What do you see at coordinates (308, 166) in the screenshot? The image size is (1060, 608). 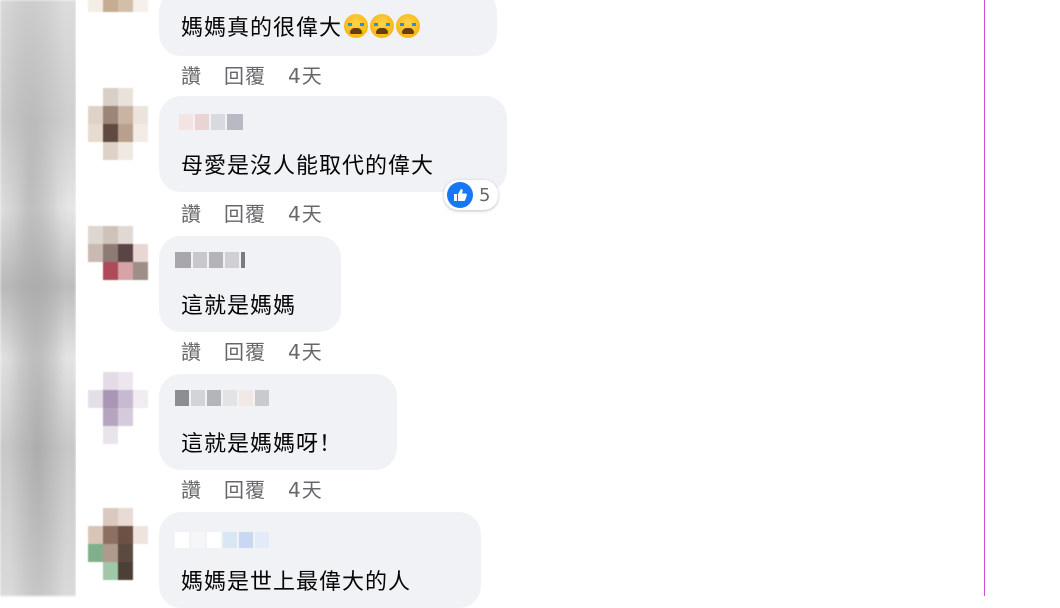 I see `comment-text: 母愛是沒人能取代的偉大` at bounding box center [308, 166].